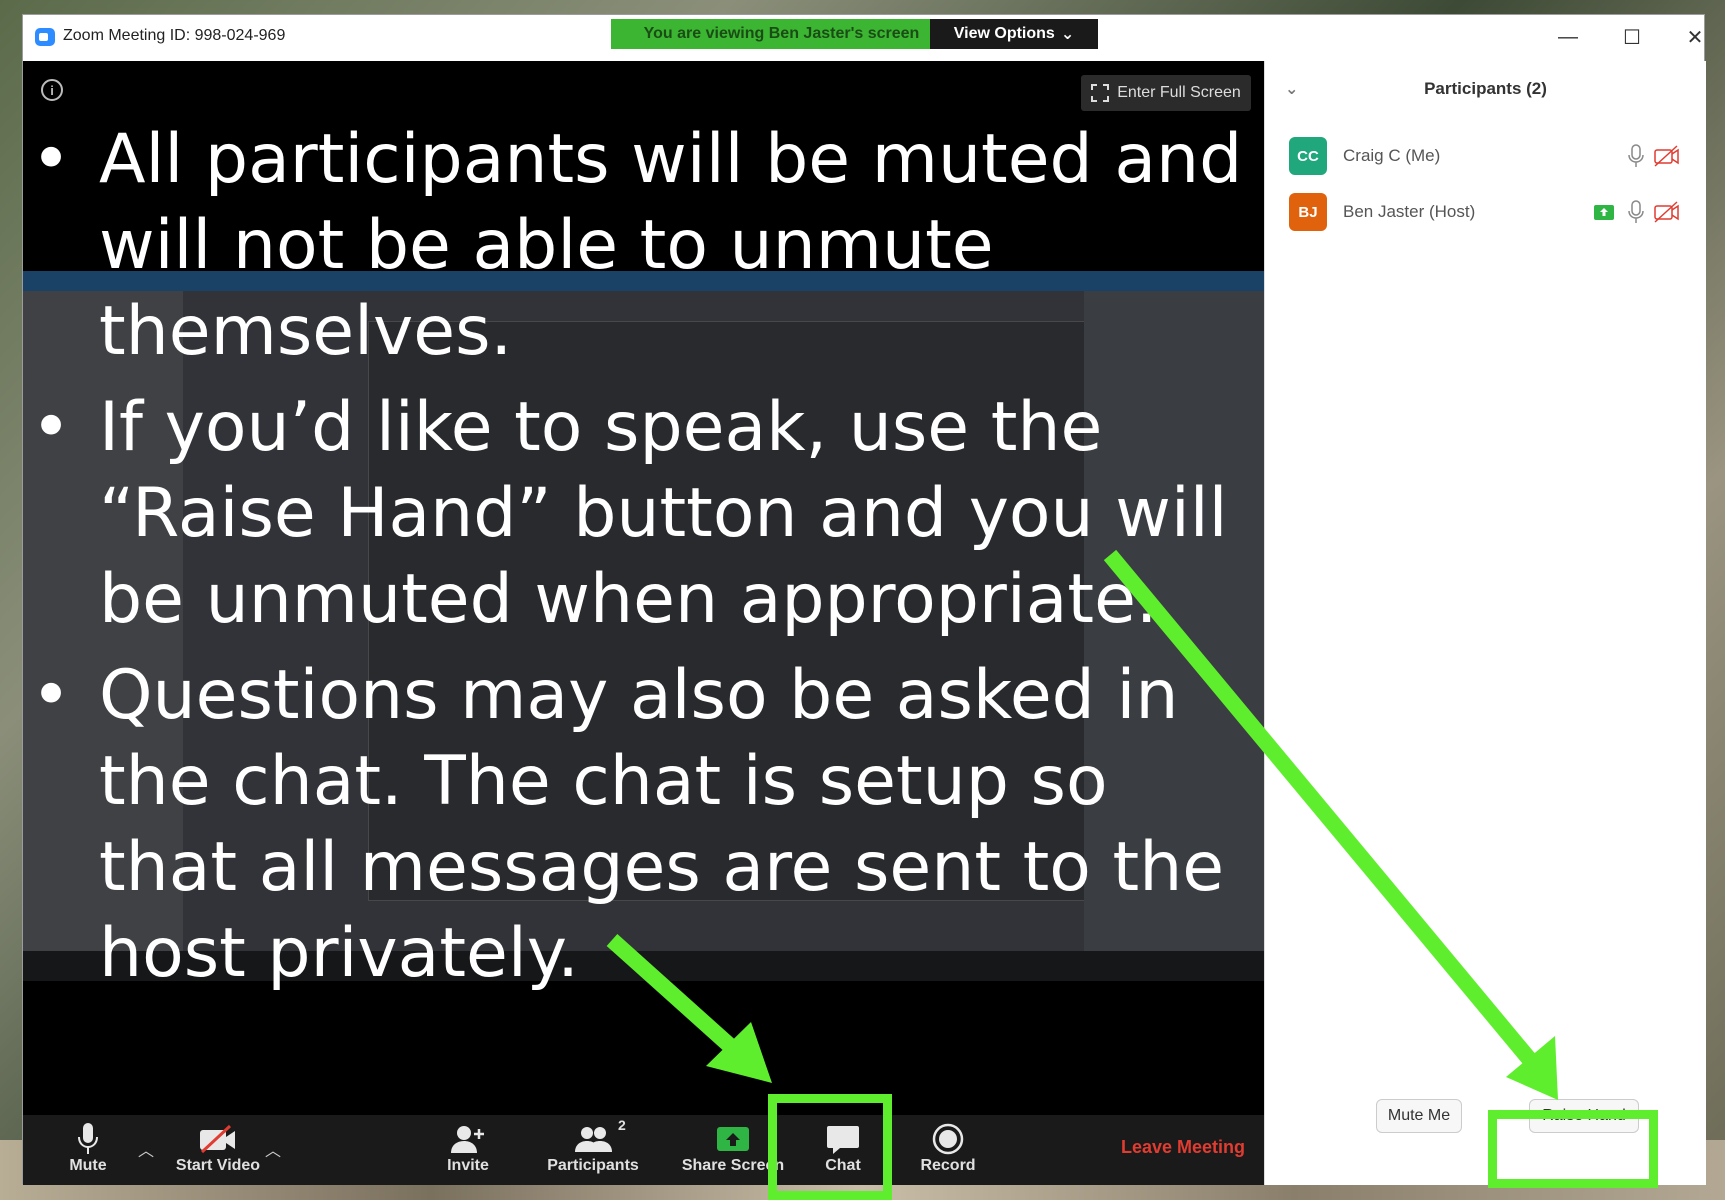 This screenshot has width=1725, height=1200. What do you see at coordinates (1100, 93) in the screenshot?
I see `fullscreen-icon` at bounding box center [1100, 93].